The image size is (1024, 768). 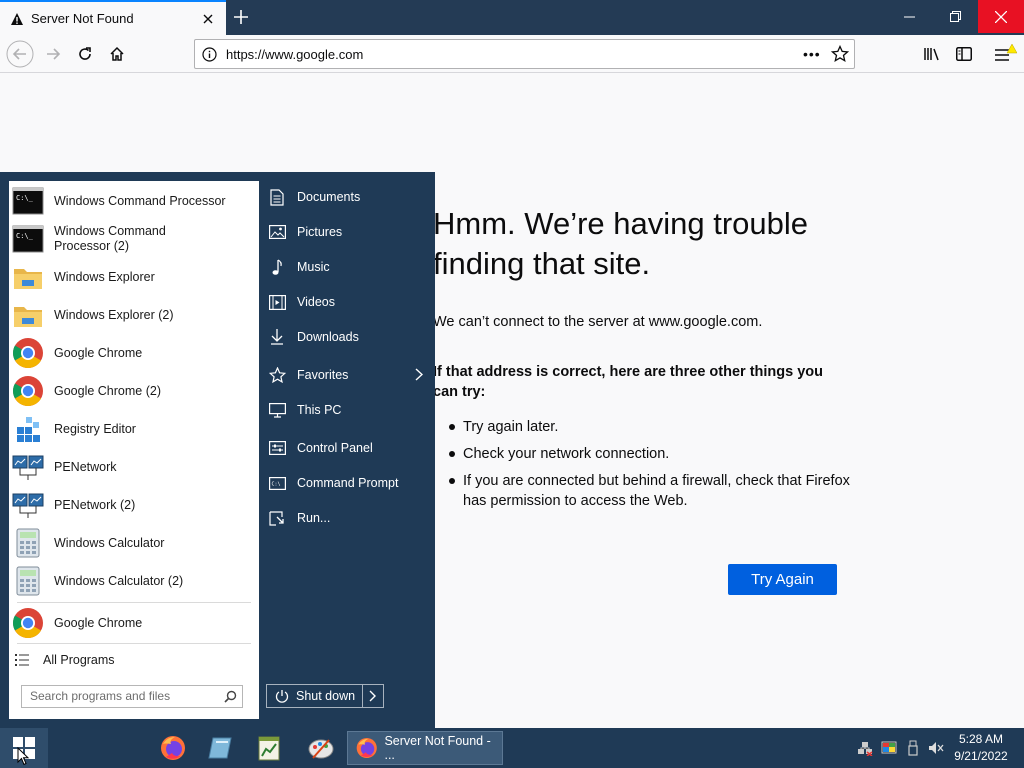 I want to click on places-item-control-panel: Control Panel, so click(x=348, y=448).